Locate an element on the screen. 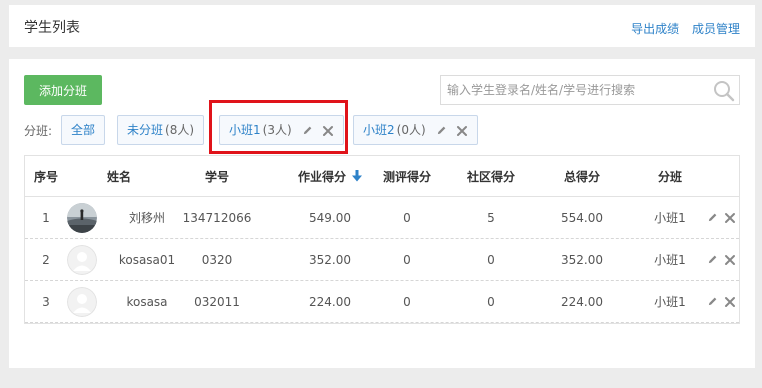  group-chip-unassigned: 未分班 (8人) is located at coordinates (161, 130).